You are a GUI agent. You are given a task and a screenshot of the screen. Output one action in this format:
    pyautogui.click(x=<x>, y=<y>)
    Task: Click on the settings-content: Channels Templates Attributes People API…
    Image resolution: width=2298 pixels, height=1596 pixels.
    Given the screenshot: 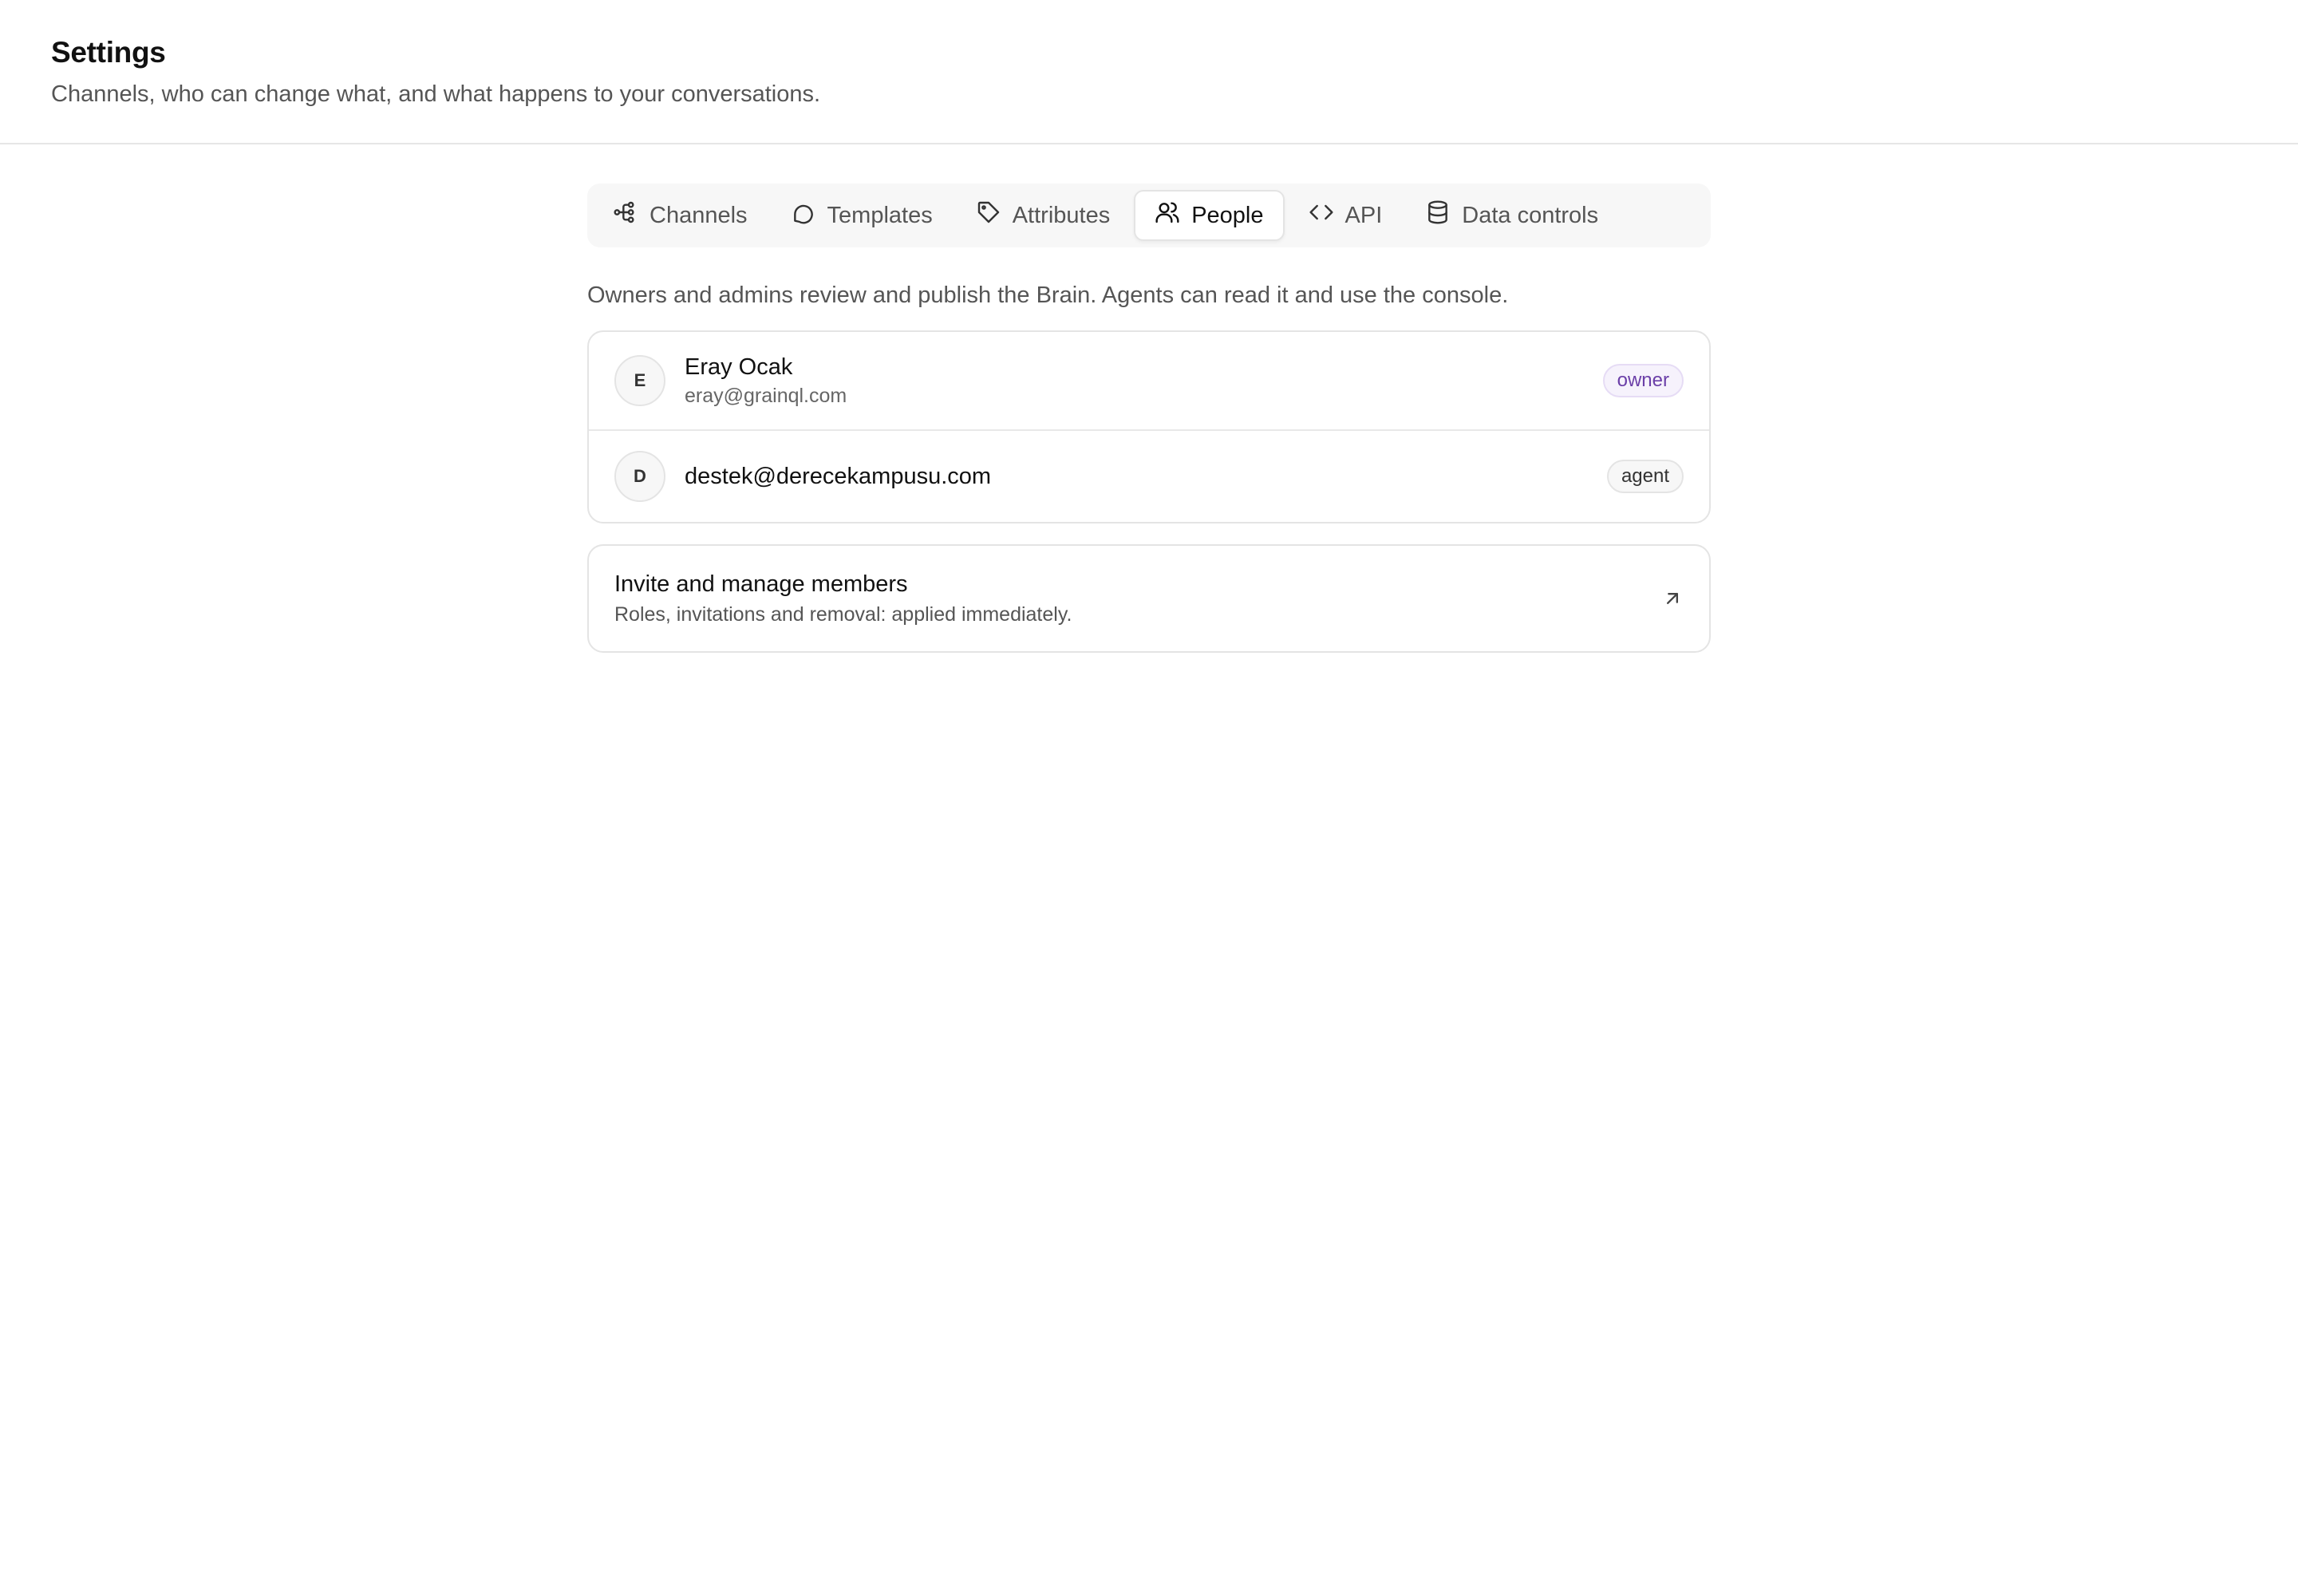 What is the action you would take?
    pyautogui.click(x=1149, y=419)
    